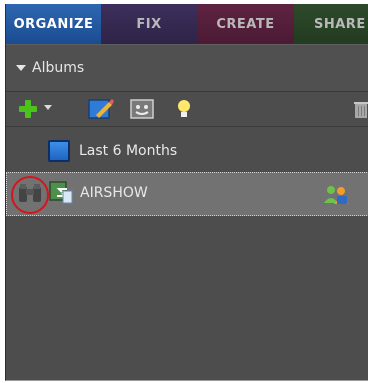  I want to click on tab-organize: ORGANIZE, so click(53, 24).